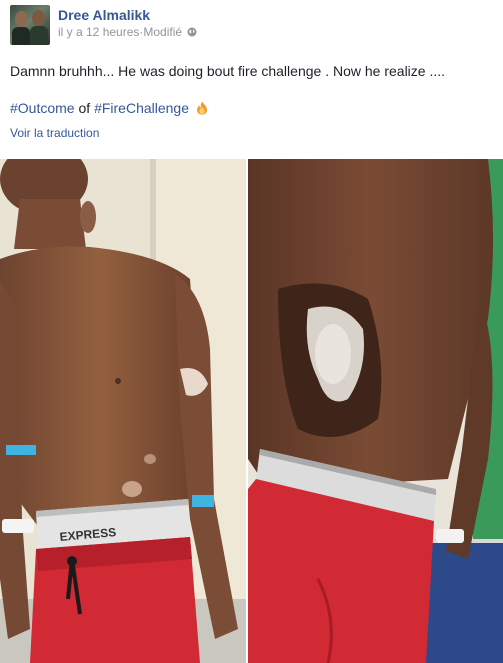 This screenshot has height=663, width=503. What do you see at coordinates (192, 32) in the screenshot?
I see `globe-icon` at bounding box center [192, 32].